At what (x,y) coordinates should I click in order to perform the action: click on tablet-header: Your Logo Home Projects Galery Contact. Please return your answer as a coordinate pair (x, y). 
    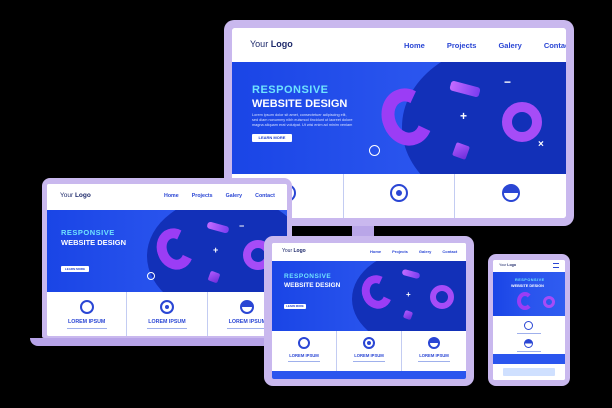
    Looking at the image, I should click on (369, 252).